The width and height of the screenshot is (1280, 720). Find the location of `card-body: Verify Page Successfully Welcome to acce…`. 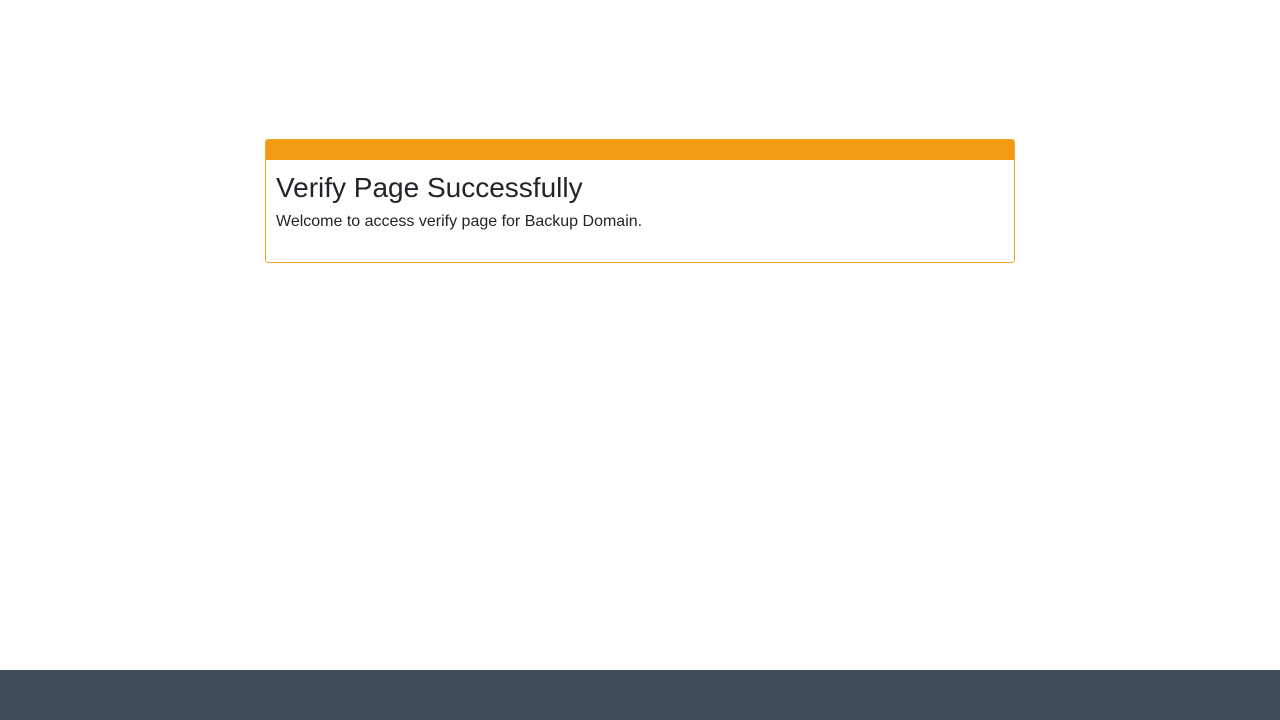

card-body: Verify Page Successfully Welcome to acce… is located at coordinates (640, 196).